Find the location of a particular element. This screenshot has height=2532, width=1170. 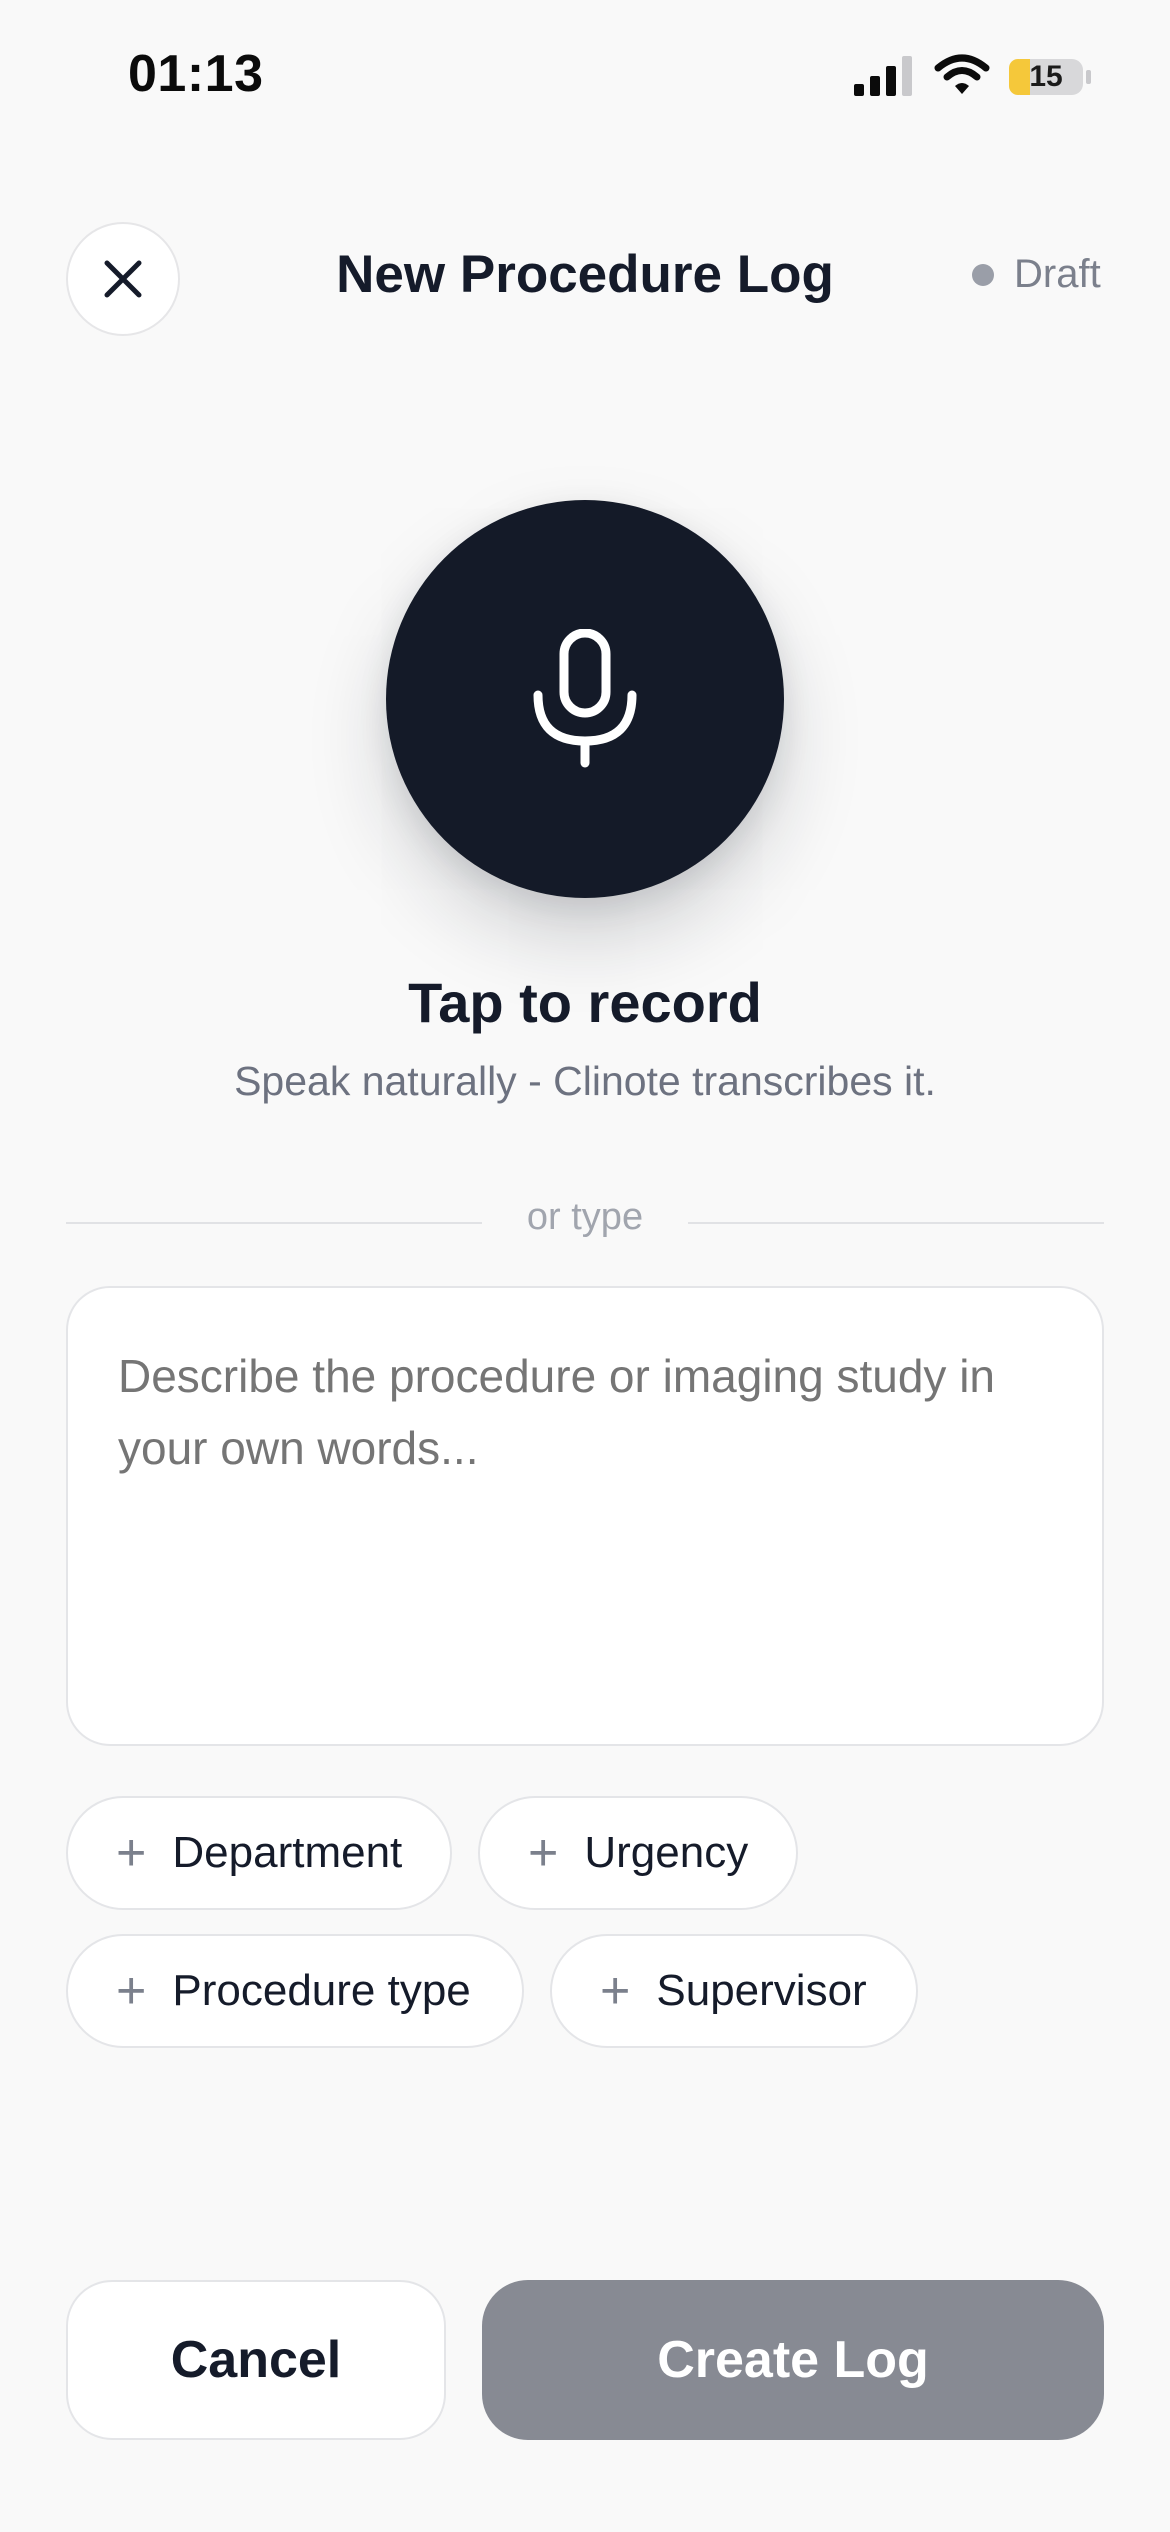

add-urgency-chip: + Urgency is located at coordinates (638, 1853).